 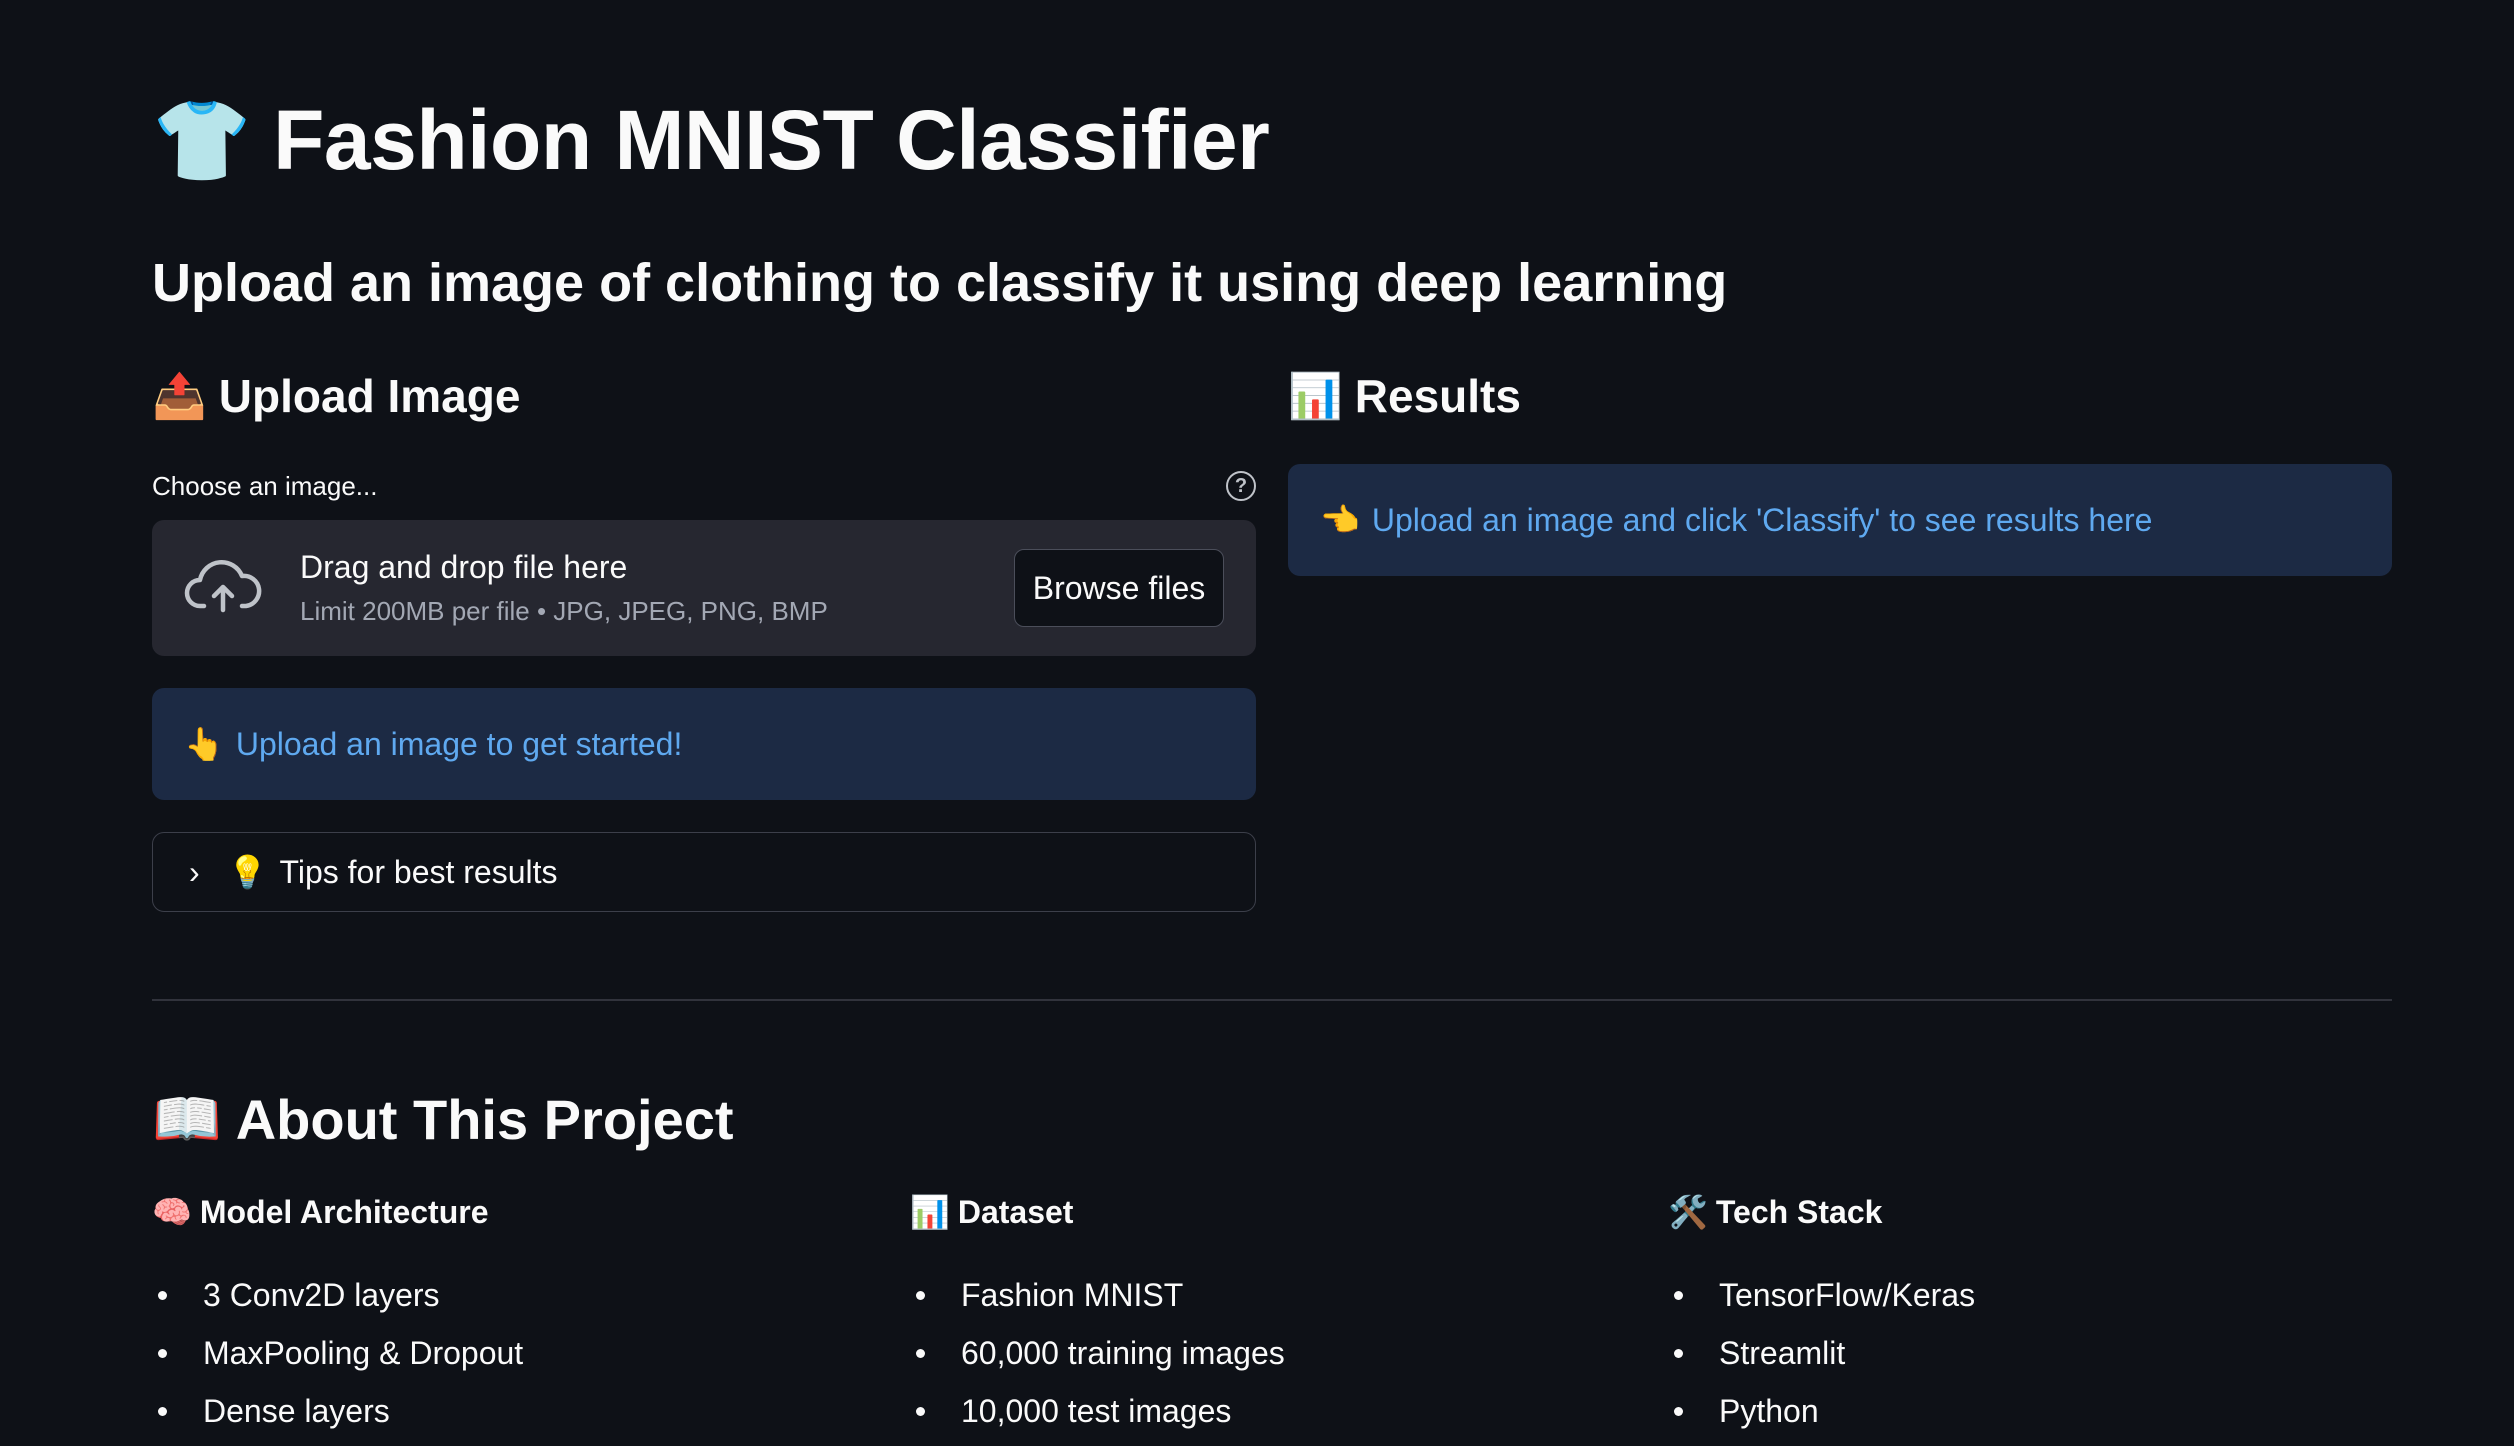 What do you see at coordinates (1241, 486) in the screenshot?
I see `help-icon: ?` at bounding box center [1241, 486].